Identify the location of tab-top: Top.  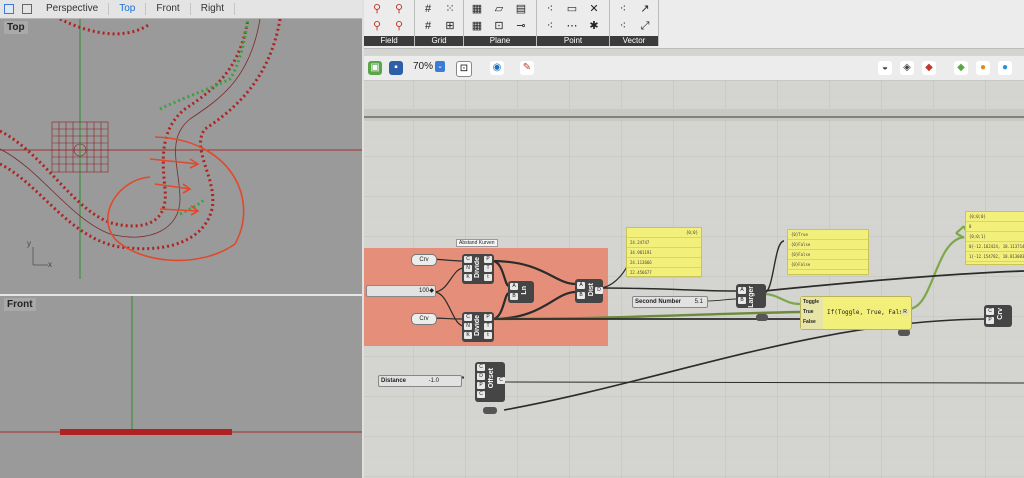
(128, 9).